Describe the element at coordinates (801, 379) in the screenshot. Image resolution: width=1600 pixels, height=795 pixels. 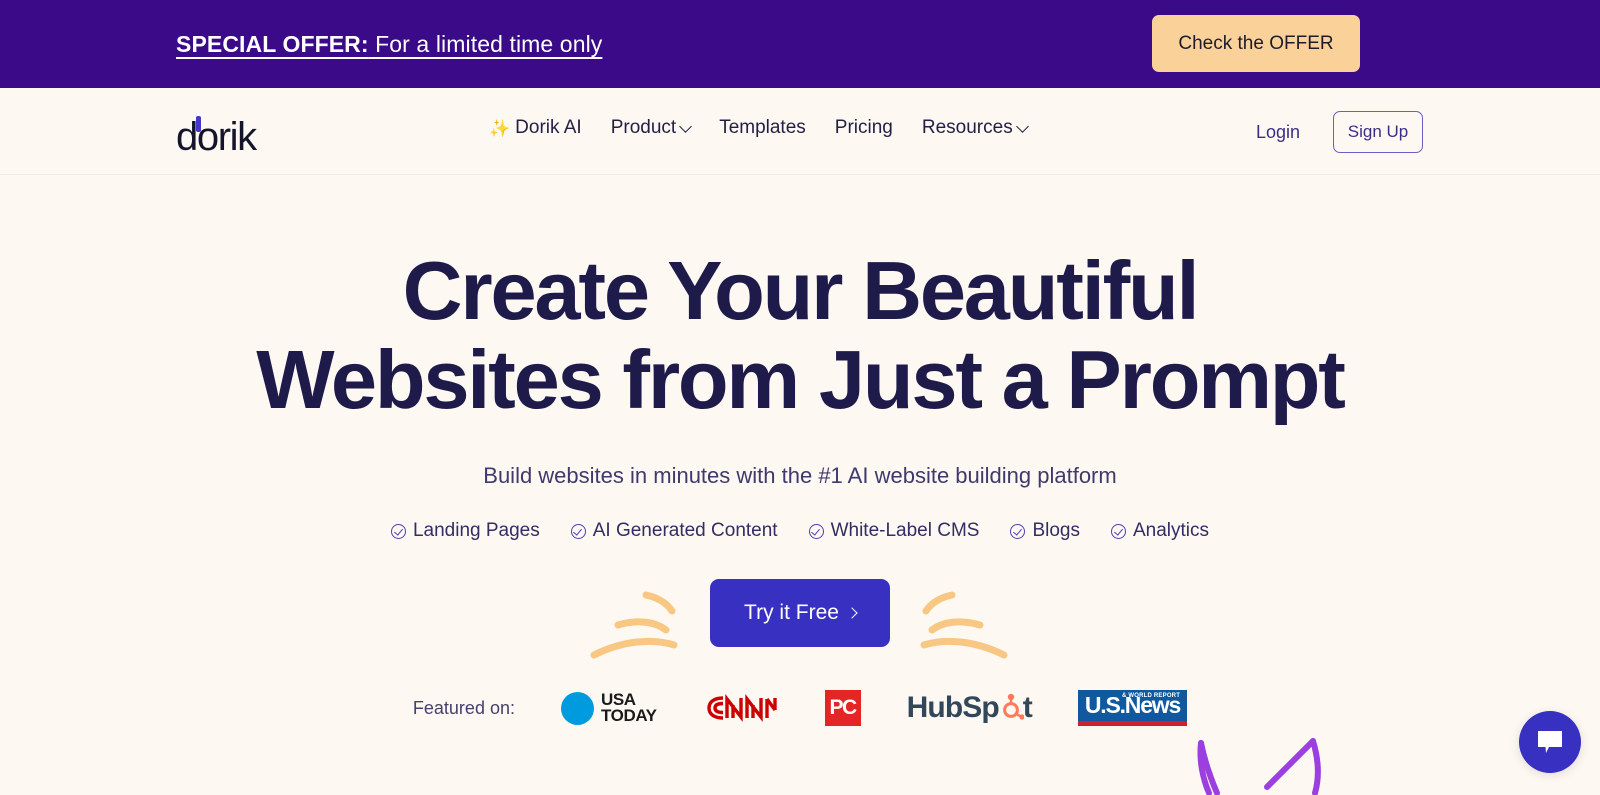
I see `hero-title-line2: Websites from Just a Prompt` at that location.